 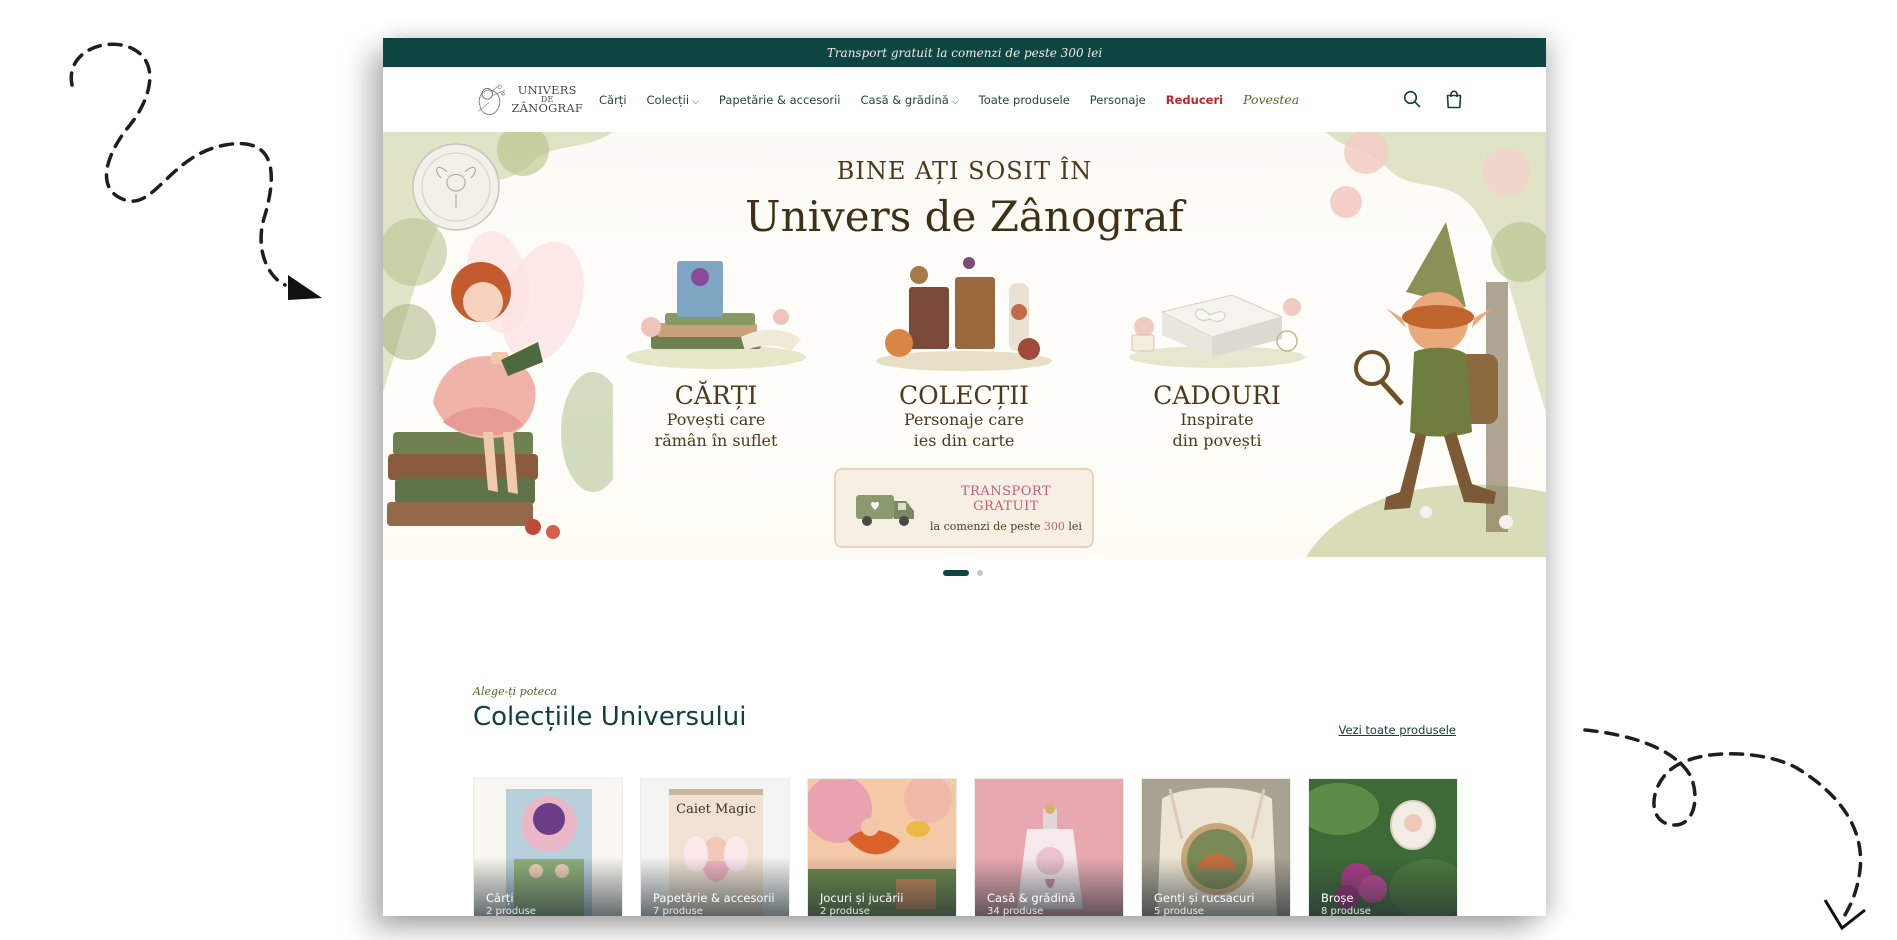 What do you see at coordinates (1049, 847) in the screenshot?
I see `collection-card-casa-gradina: Casă & grădină 34 produse` at bounding box center [1049, 847].